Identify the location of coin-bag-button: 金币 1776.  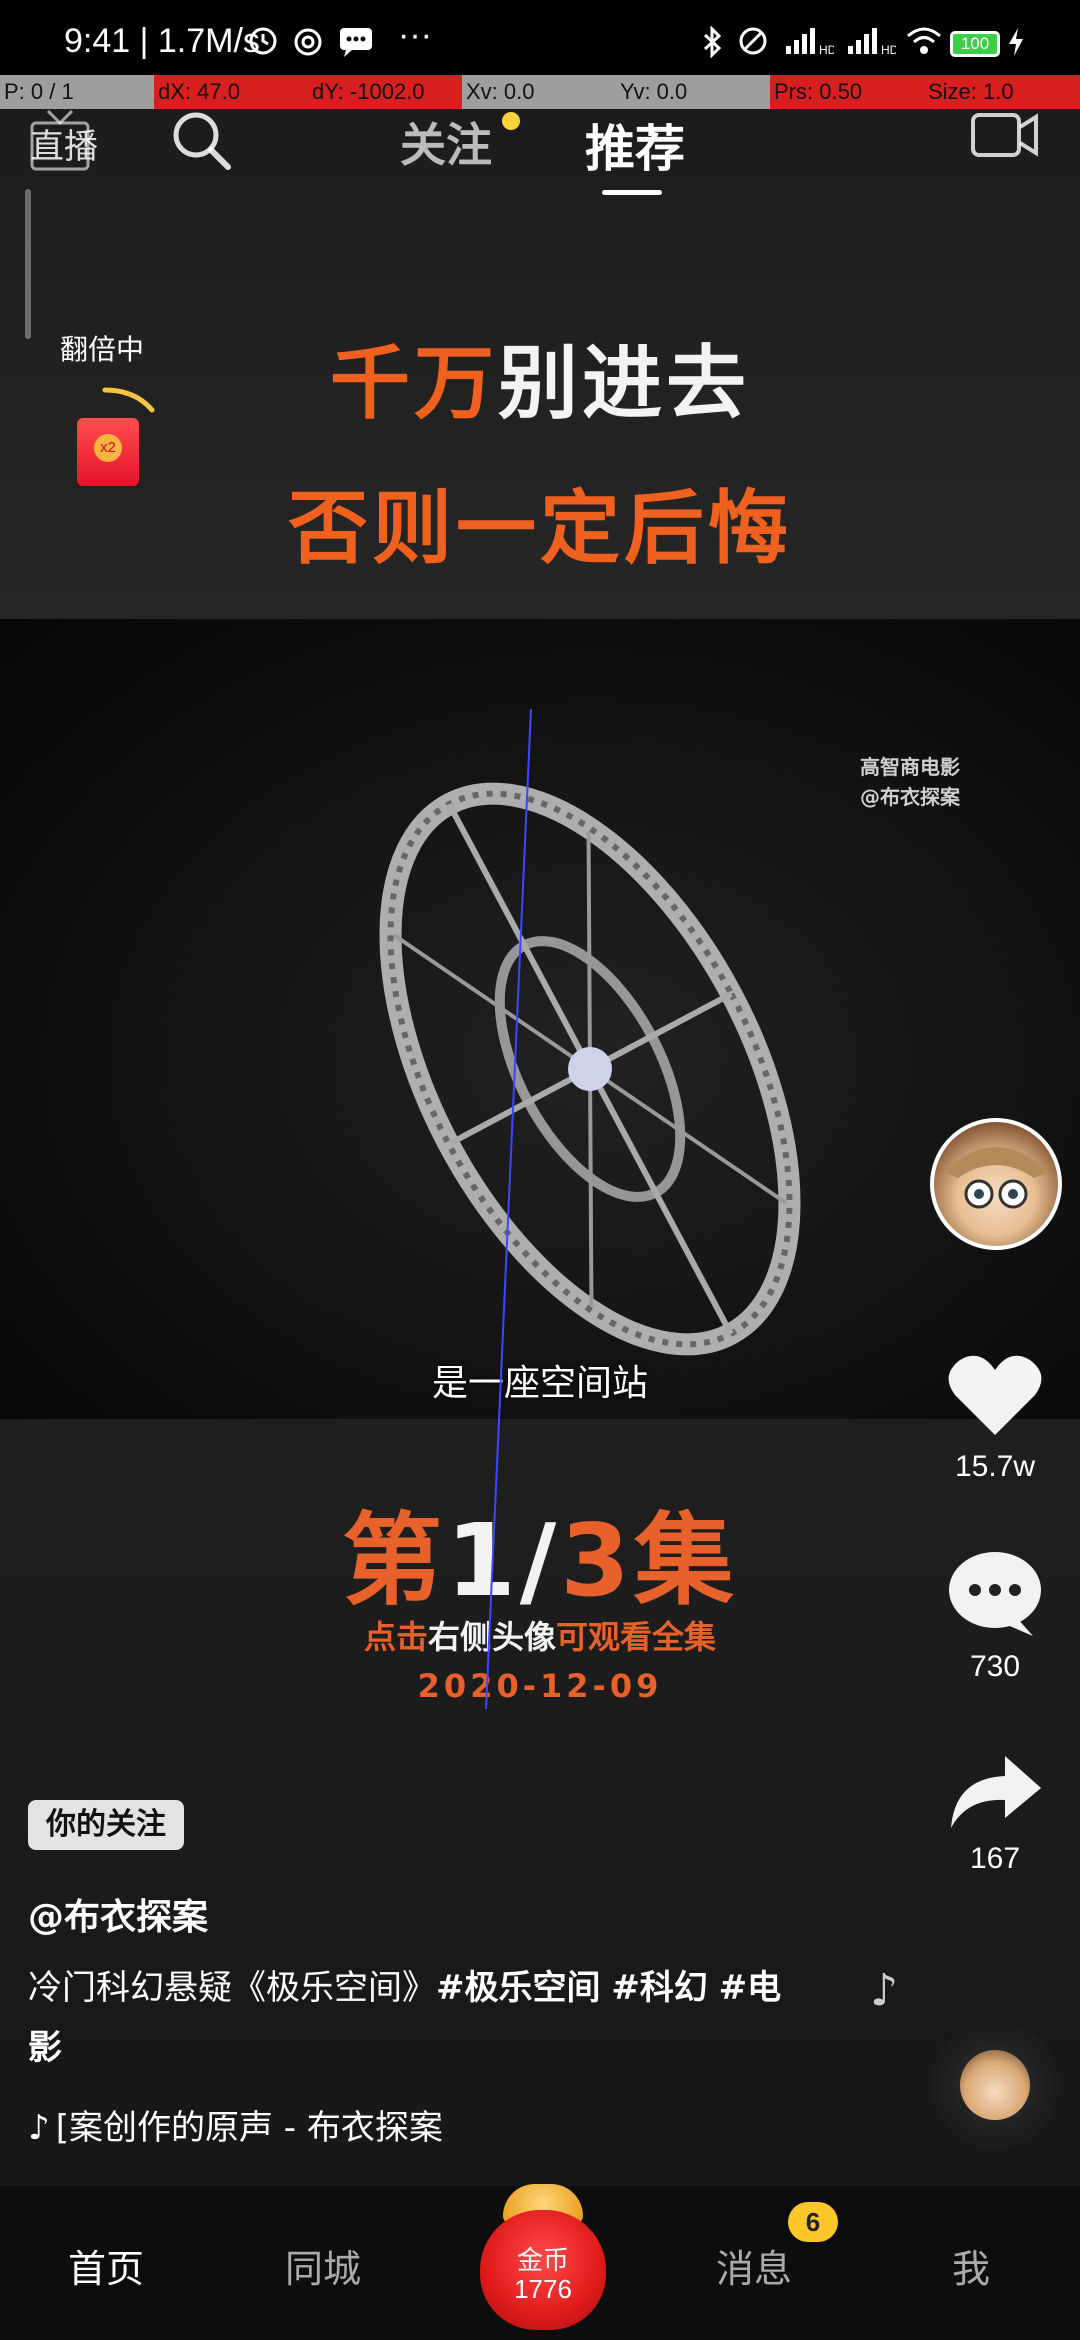
(543, 2254).